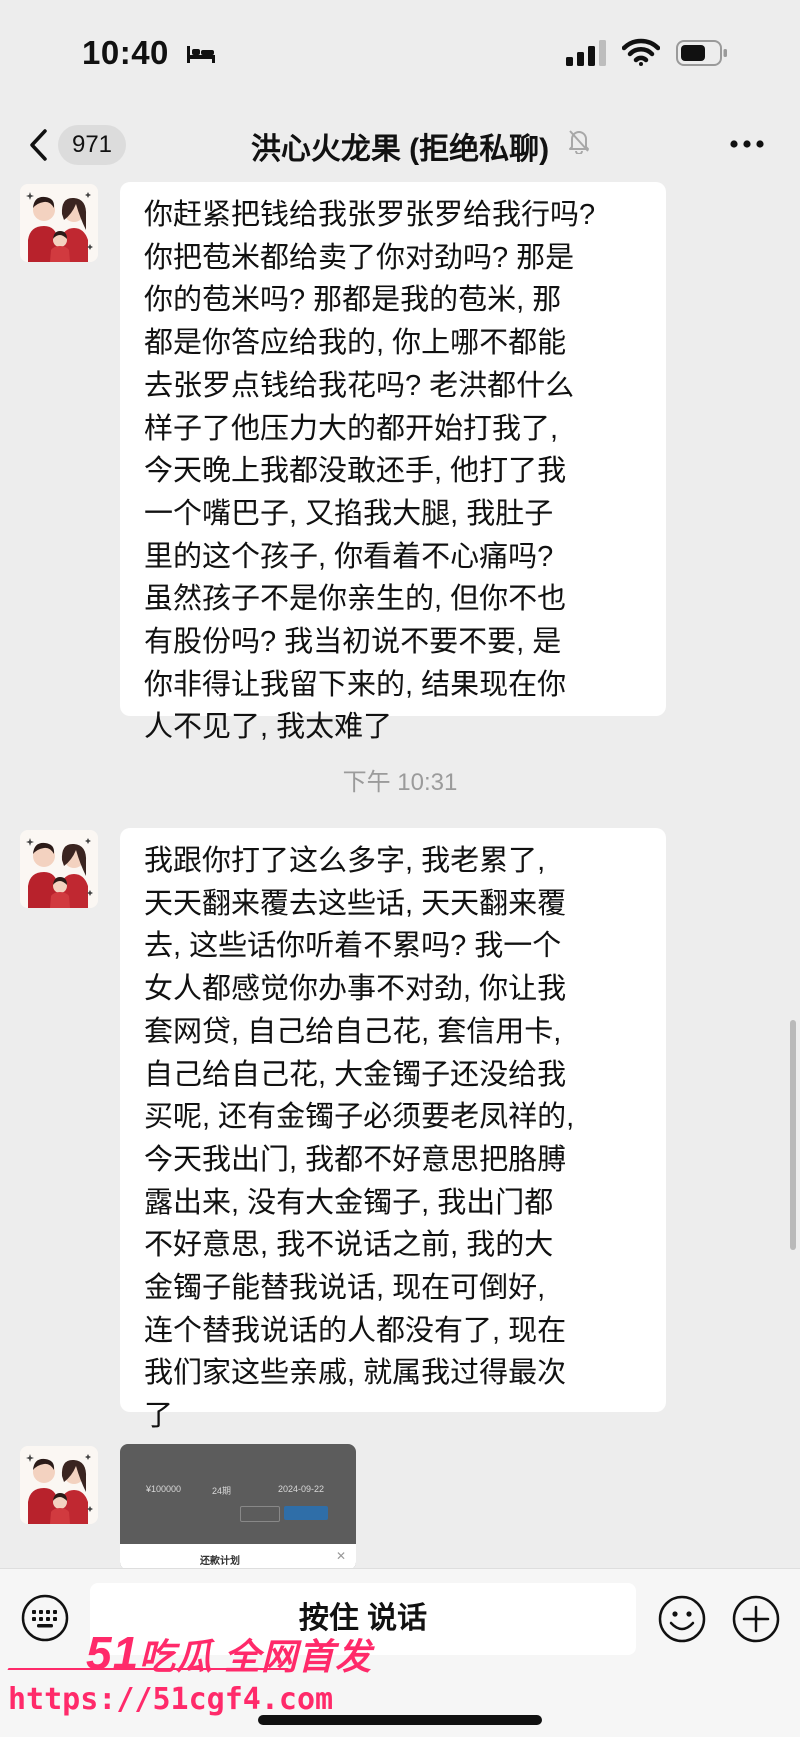 Image resolution: width=800 pixels, height=1737 pixels. Describe the element at coordinates (164, 1489) in the screenshot. I see `image-amount: ¥100000` at that location.